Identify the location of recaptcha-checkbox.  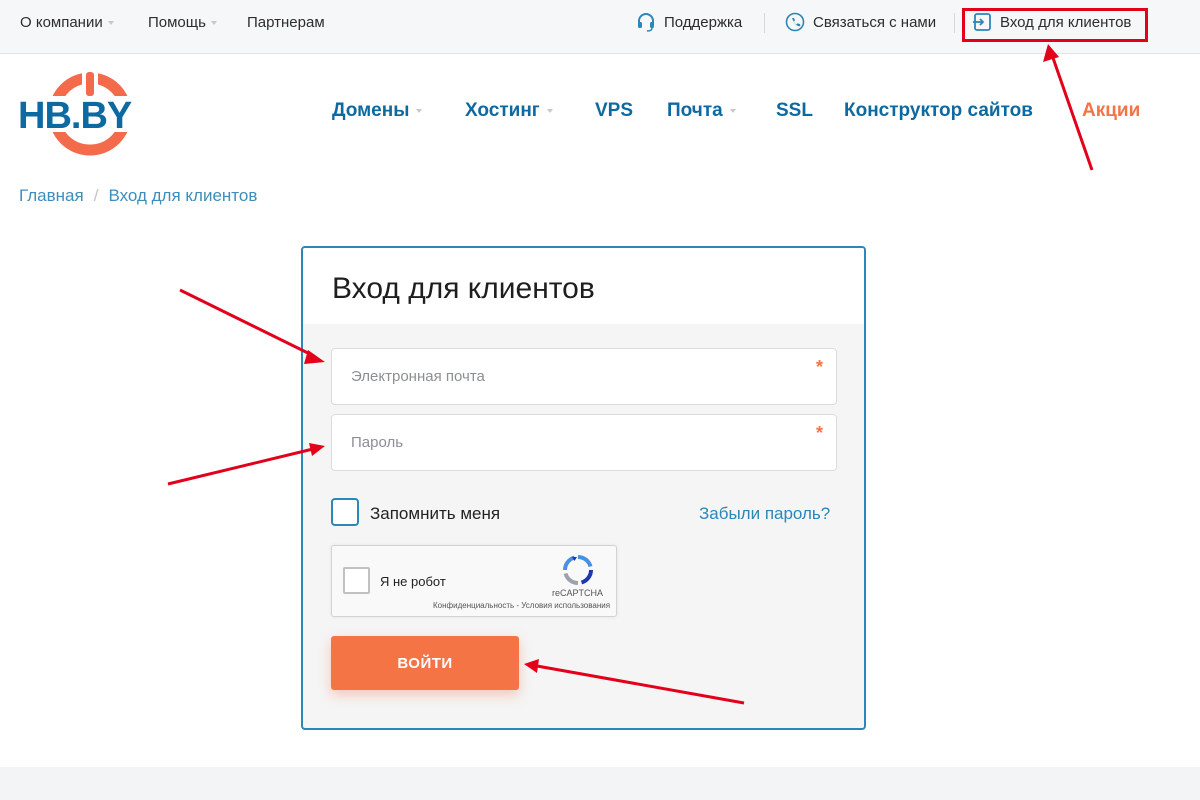
(356, 580).